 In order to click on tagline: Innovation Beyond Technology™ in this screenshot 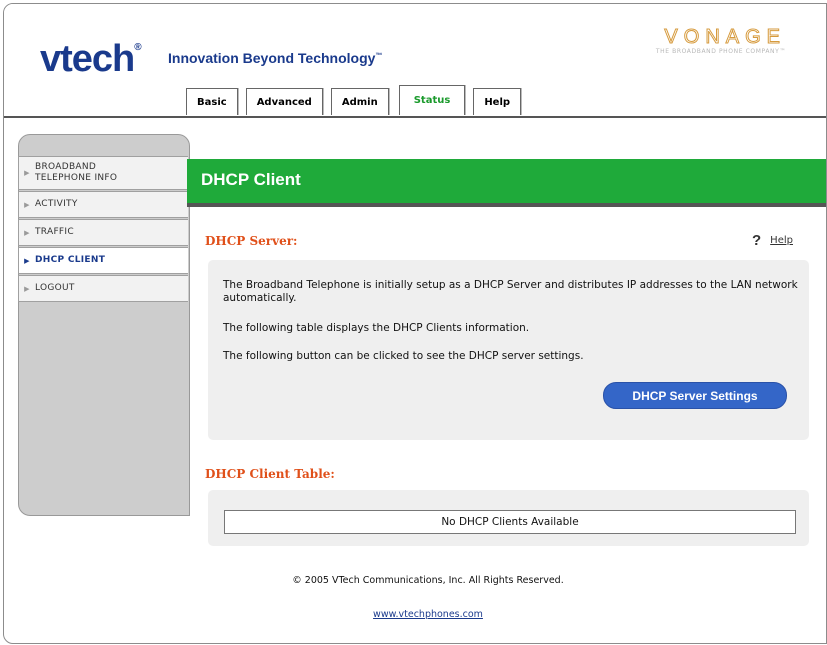, I will do `click(275, 58)`.